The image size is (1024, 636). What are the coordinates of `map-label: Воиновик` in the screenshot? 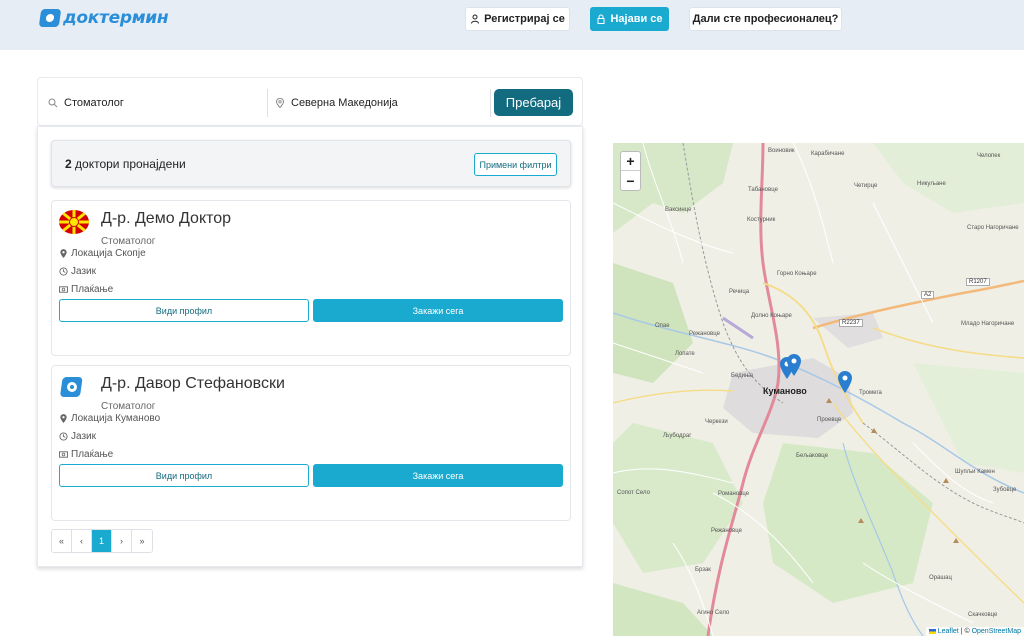 It's located at (781, 151).